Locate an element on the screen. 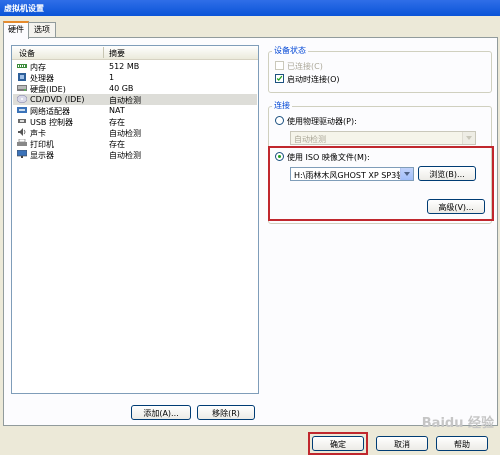 This screenshot has height=455, width=500. device-row-hard-disk: 硬盘(IDE) 40 GB is located at coordinates (135, 88).